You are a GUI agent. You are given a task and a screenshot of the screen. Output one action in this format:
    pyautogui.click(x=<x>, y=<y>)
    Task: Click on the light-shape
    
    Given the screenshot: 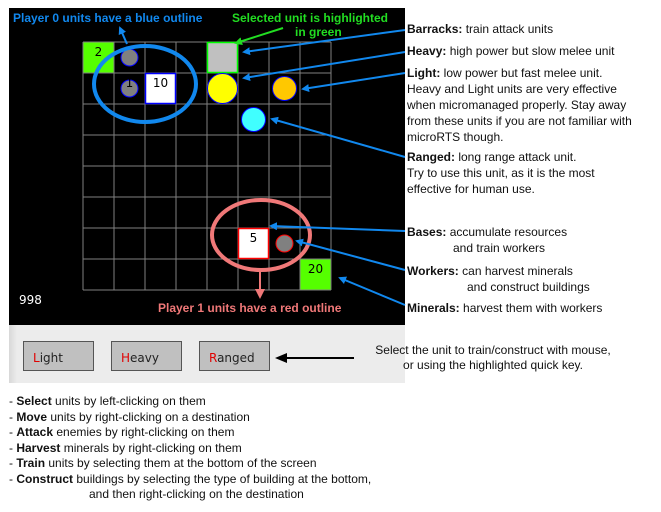 What is the action you would take?
    pyautogui.click(x=284, y=88)
    